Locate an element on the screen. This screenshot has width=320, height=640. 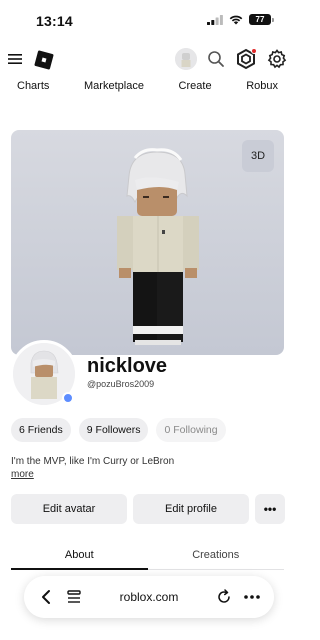
browser-menu-button is located at coordinates (252, 597).